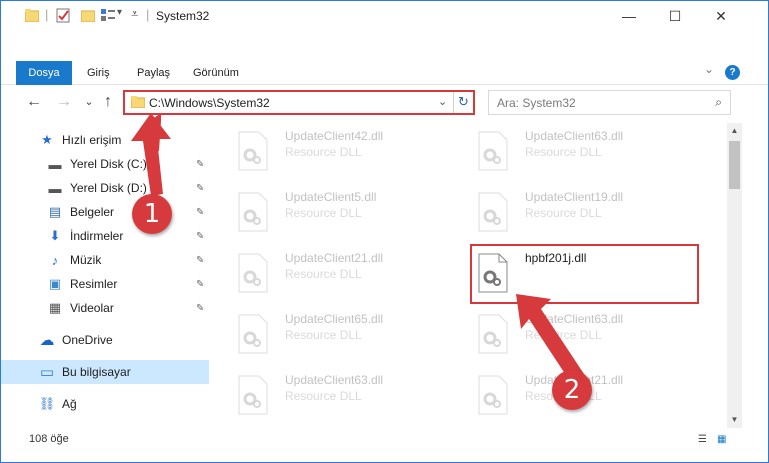 The height and width of the screenshot is (463, 769). What do you see at coordinates (152, 214) in the screenshot?
I see `step-1-badge: 1` at bounding box center [152, 214].